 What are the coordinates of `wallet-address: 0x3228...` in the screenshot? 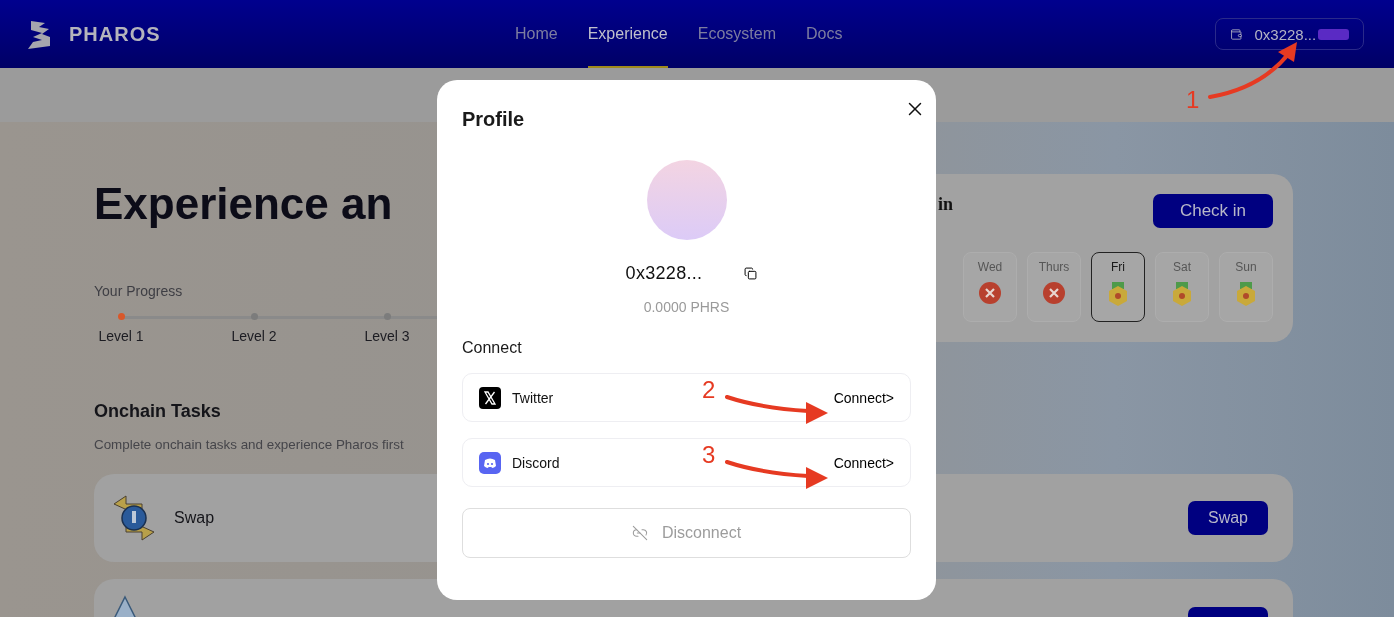 It's located at (664, 273).